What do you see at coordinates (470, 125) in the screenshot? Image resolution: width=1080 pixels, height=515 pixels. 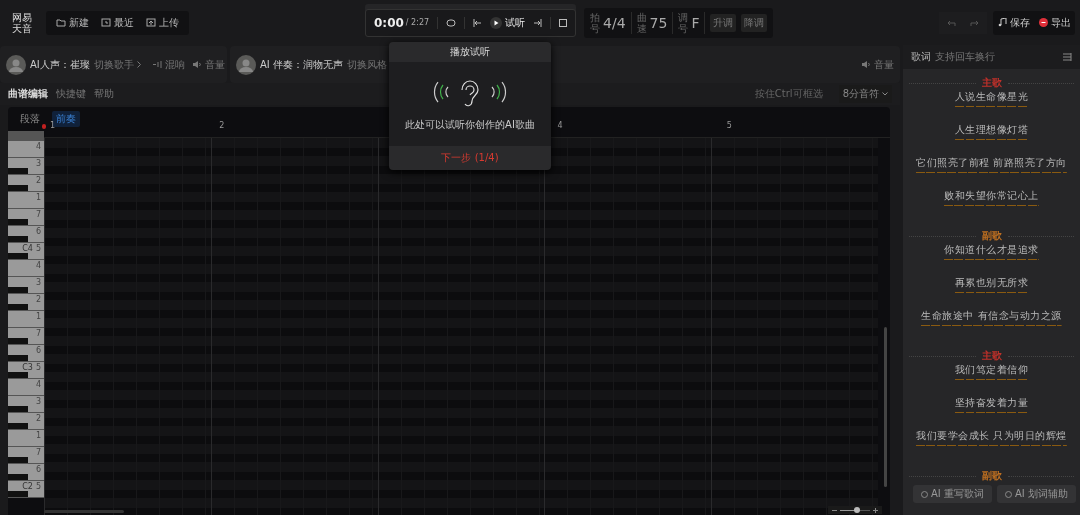 I see `popup-text: 此处可以试听你创作的AI歌曲` at bounding box center [470, 125].